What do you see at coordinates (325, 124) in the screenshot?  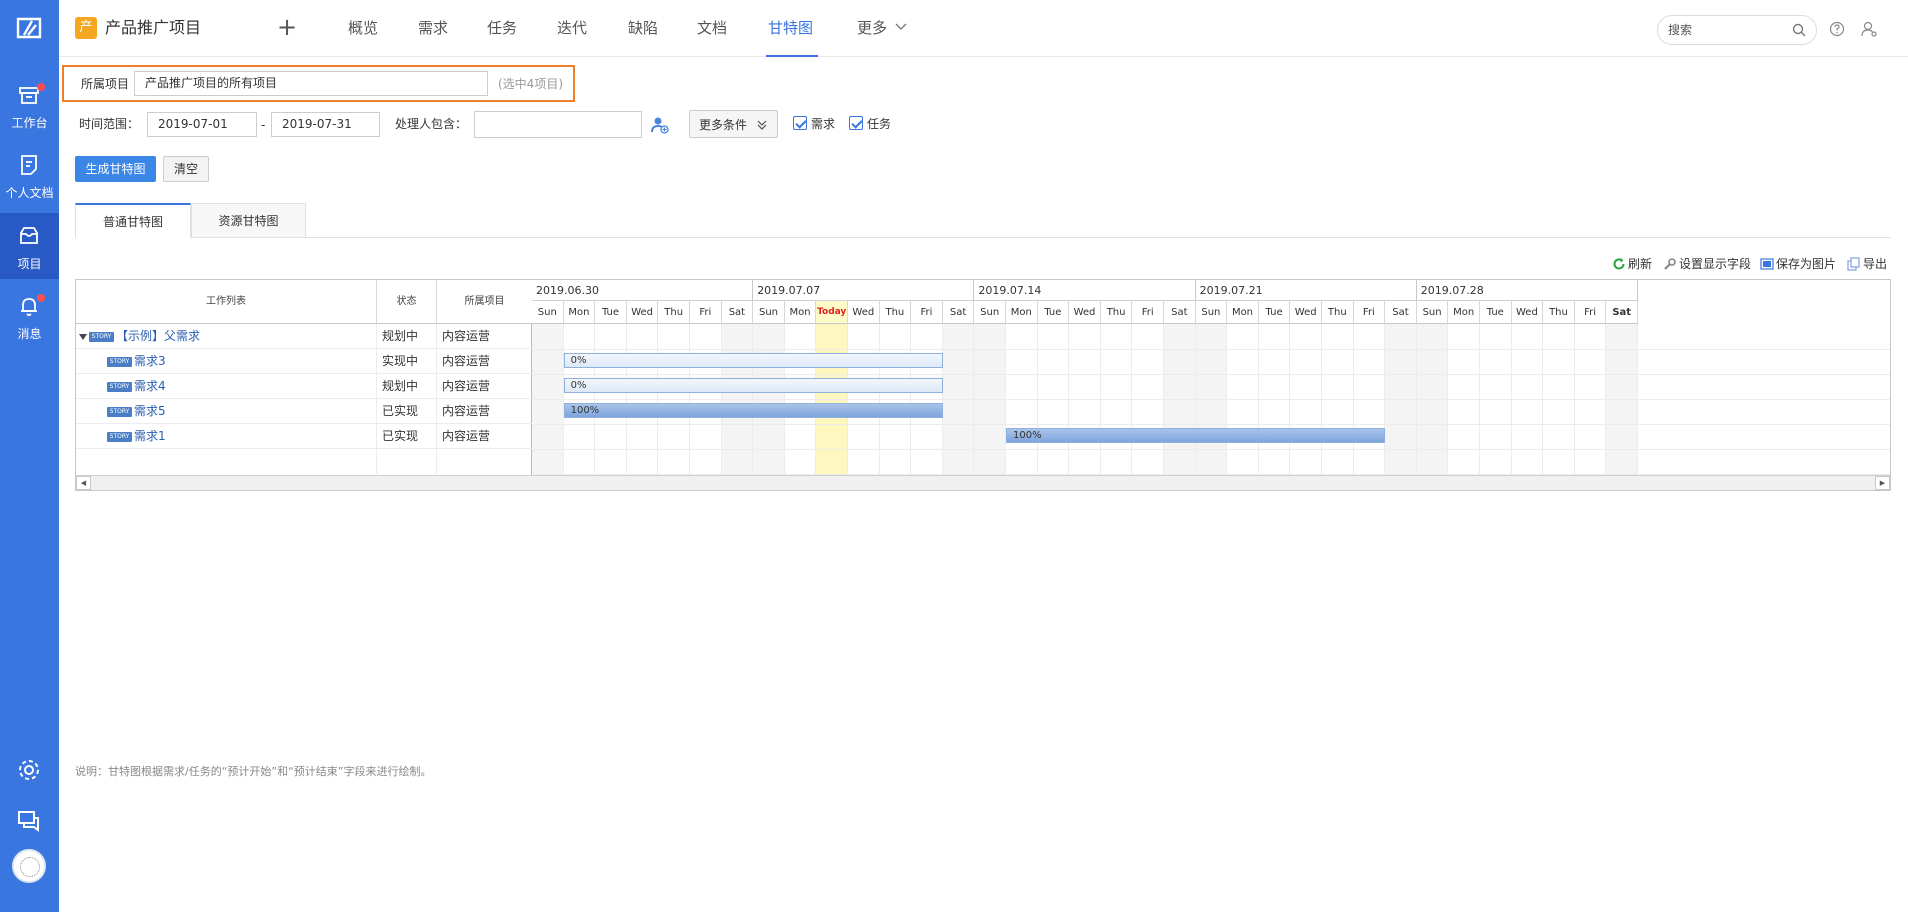 I see `date-to-input: 2019-07-31` at bounding box center [325, 124].